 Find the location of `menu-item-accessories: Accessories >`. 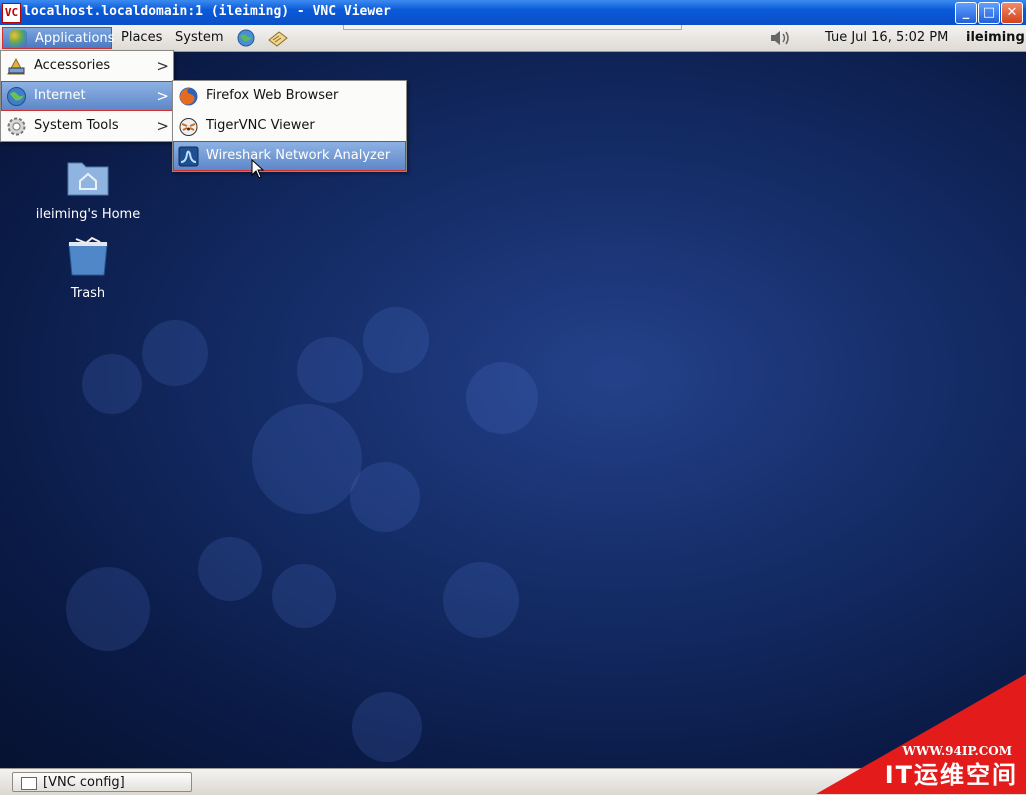

menu-item-accessories: Accessories > is located at coordinates (87, 66).